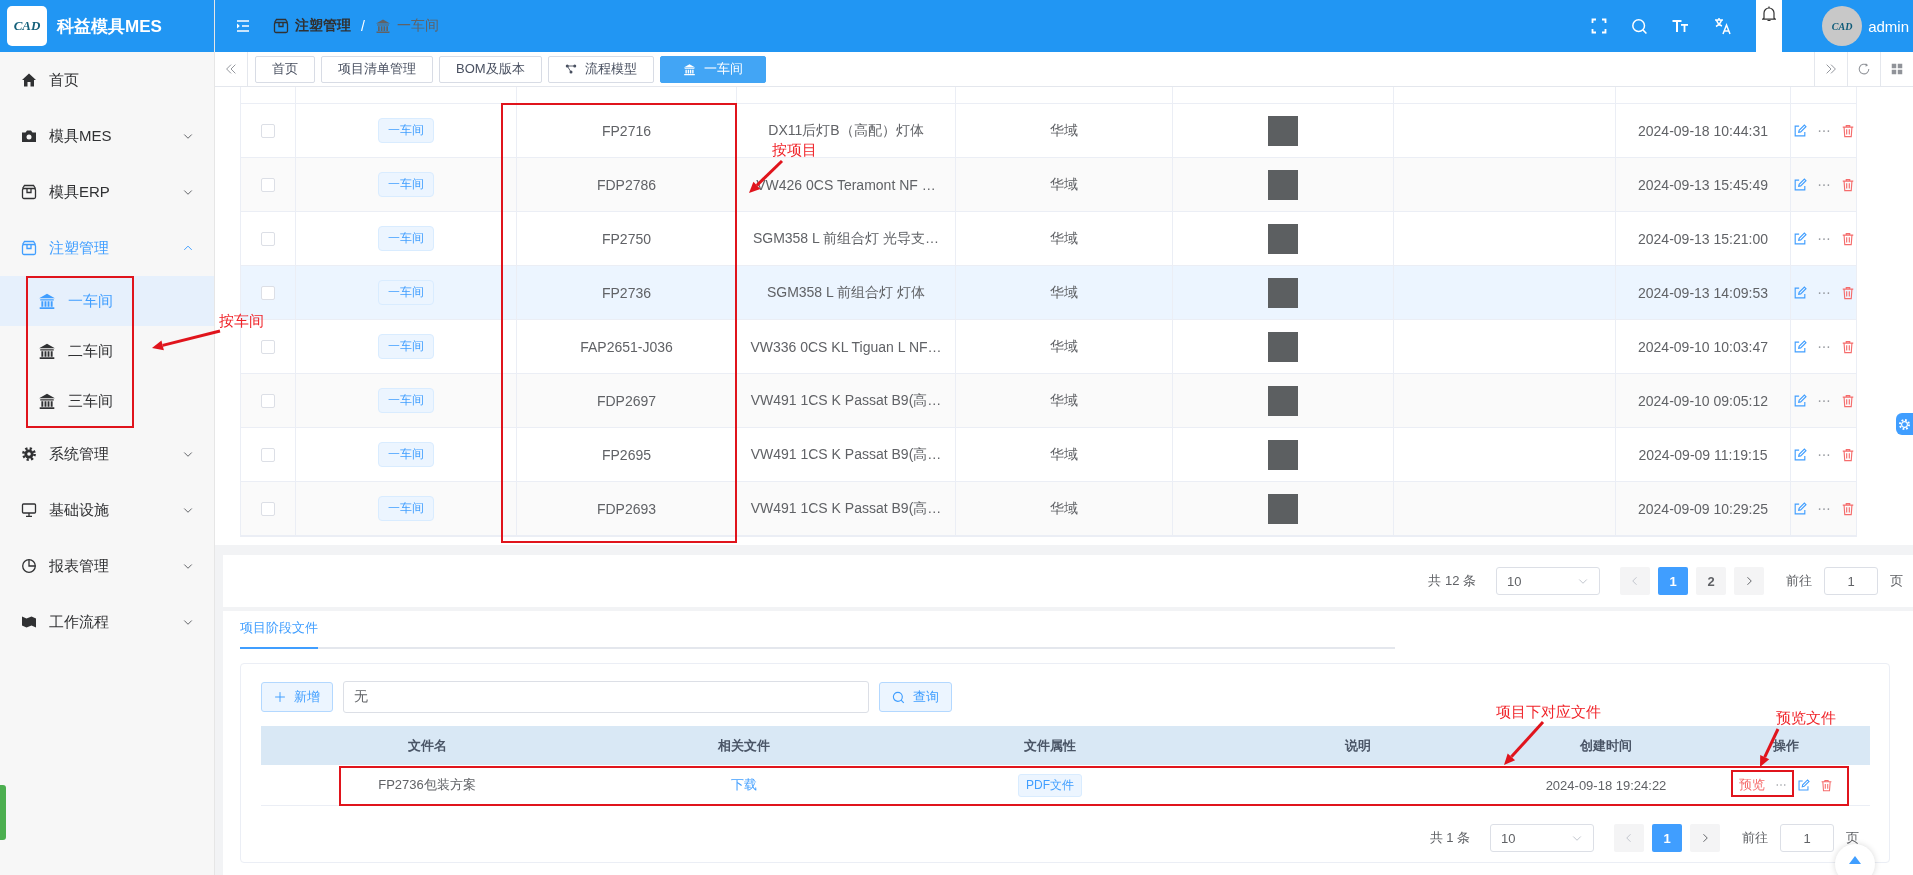 This screenshot has height=875, width=1913. Describe the element at coordinates (1703, 130) in the screenshot. I see `created-time: 2024-09-18 10:44:31` at that location.